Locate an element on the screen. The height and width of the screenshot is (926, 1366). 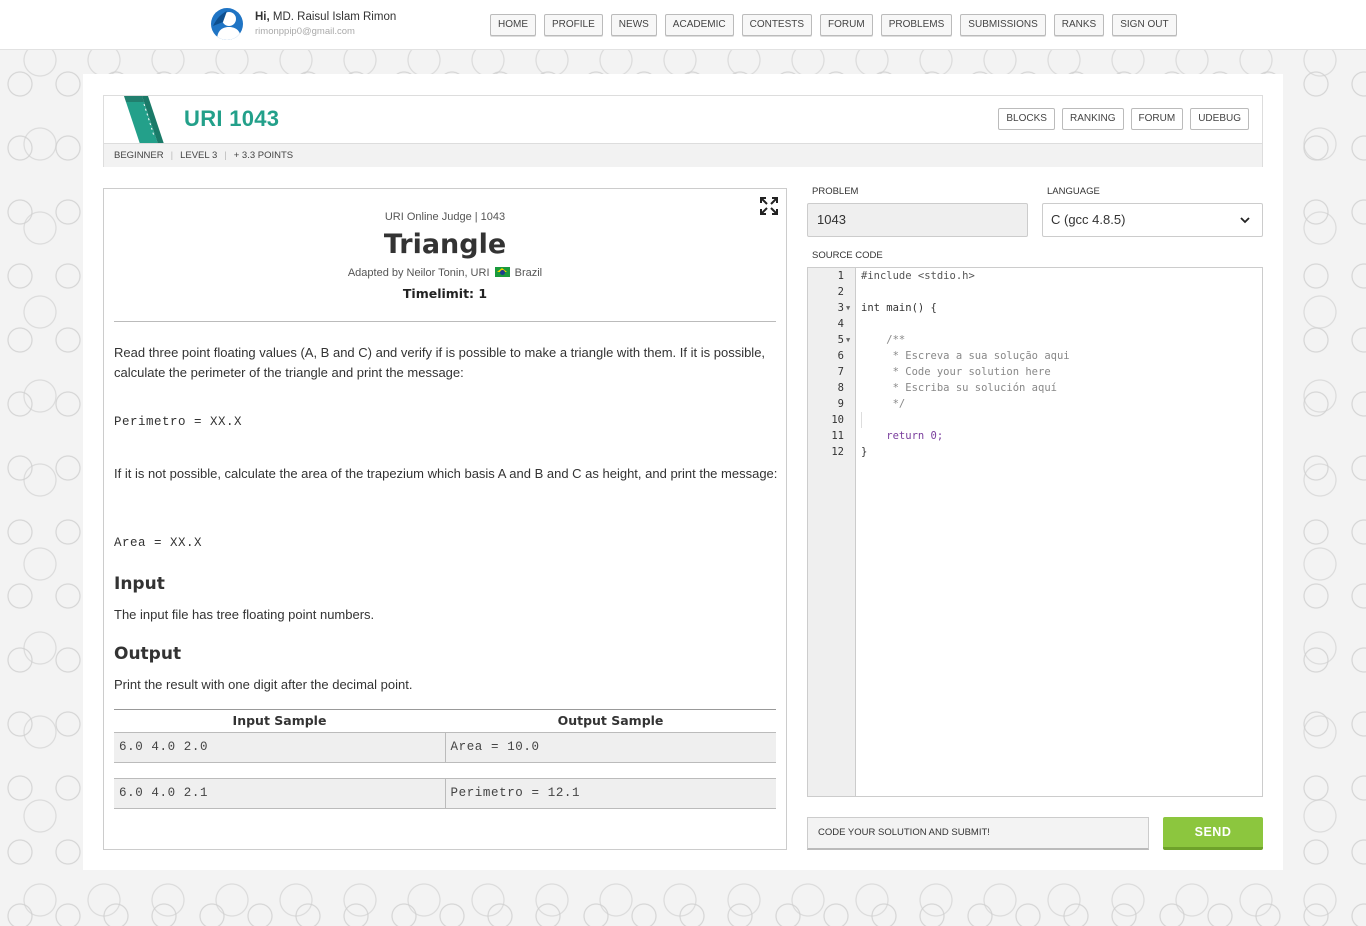
samples-header: Input Sample Output Sample is located at coordinates (445, 720).